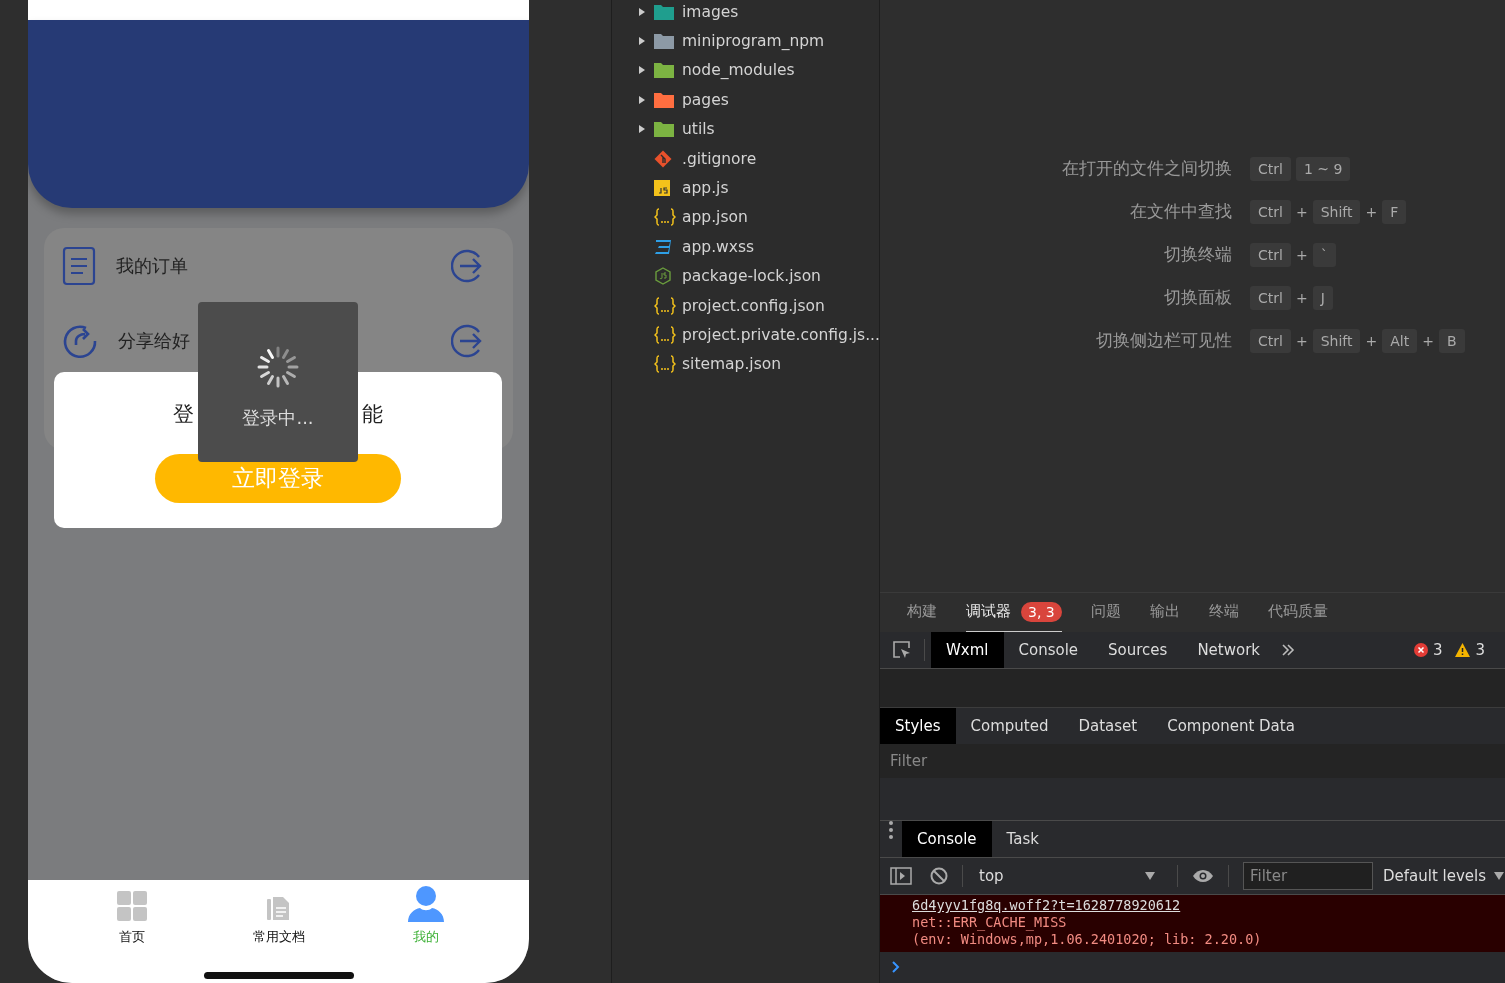 The image size is (1505, 983). What do you see at coordinates (1480, 650) in the screenshot?
I see `warning-count: 3` at bounding box center [1480, 650].